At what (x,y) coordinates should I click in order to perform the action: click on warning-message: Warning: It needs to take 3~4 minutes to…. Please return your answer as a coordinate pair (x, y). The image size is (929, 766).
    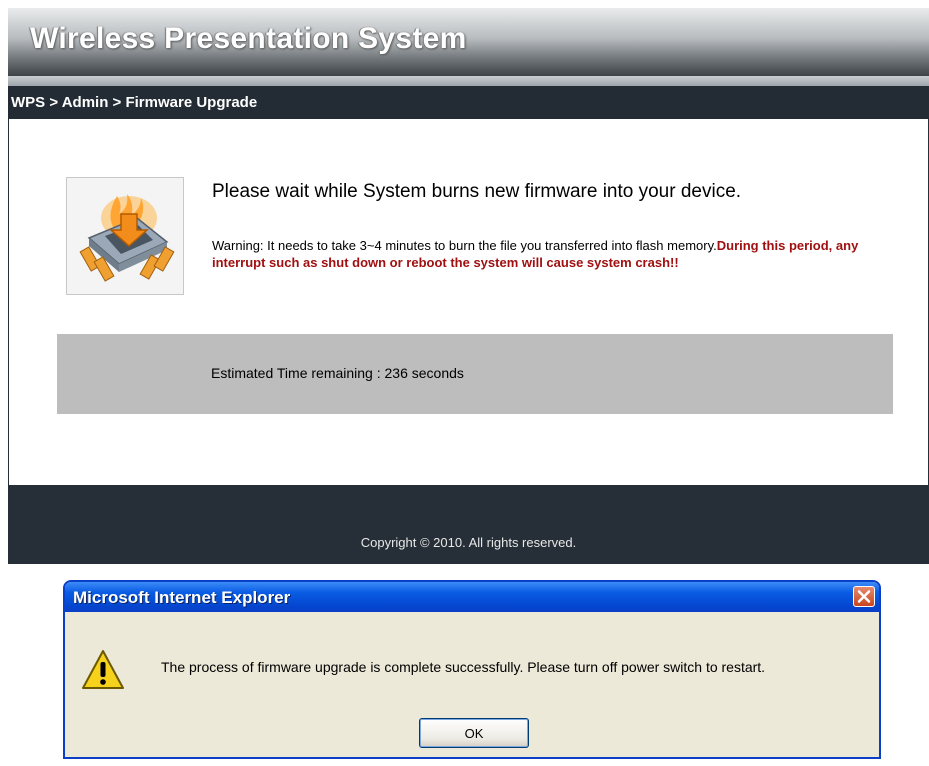
    Looking at the image, I should click on (557, 254).